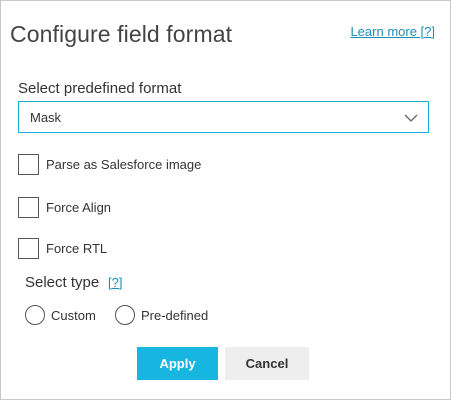 The height and width of the screenshot is (400, 451). Describe the element at coordinates (79, 207) in the screenshot. I see `force-align-label: Force Align` at that location.